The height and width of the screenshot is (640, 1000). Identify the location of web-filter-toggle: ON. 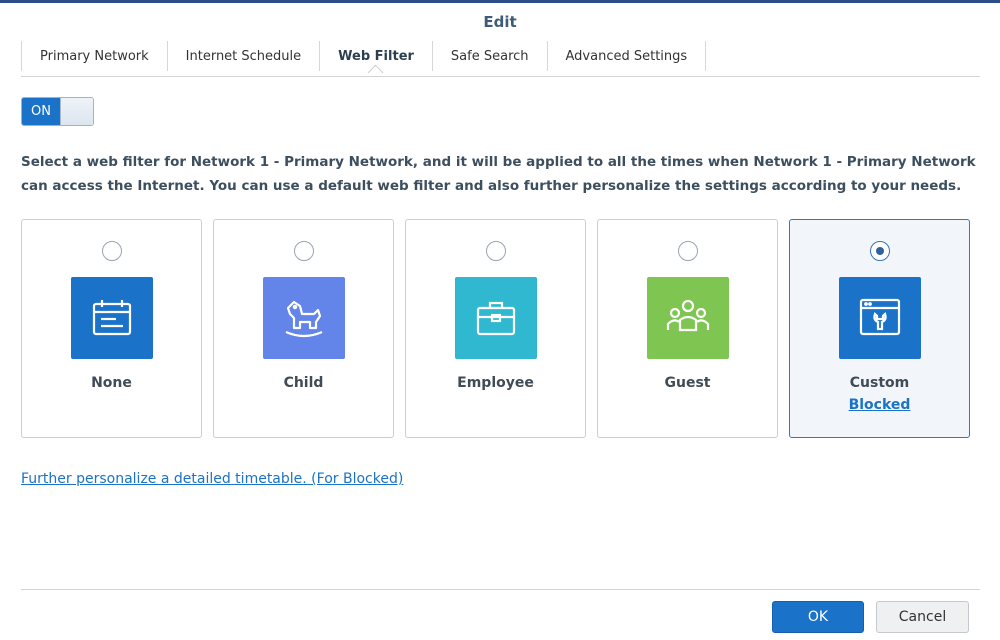
(57, 111).